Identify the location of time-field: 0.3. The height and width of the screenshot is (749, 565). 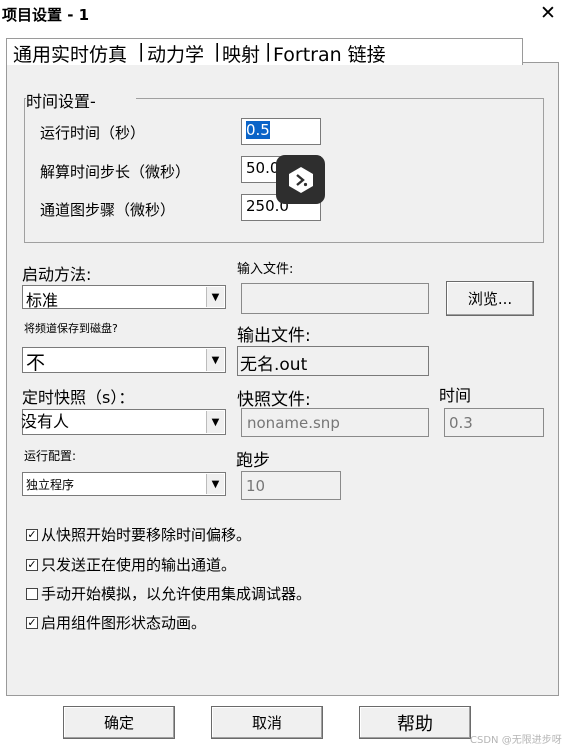
(494, 422).